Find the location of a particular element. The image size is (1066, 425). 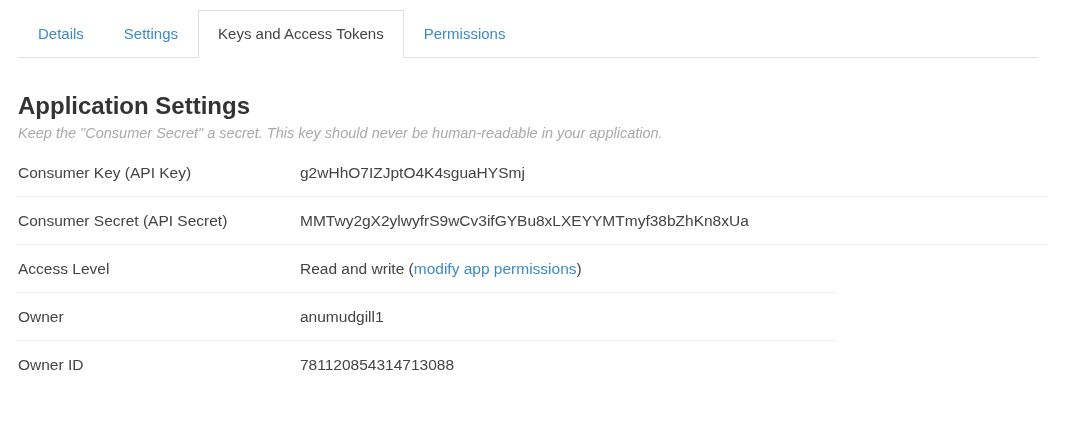

field-value: g2wHhO7IZJptO4K4sguaHYSmj is located at coordinates (412, 172).